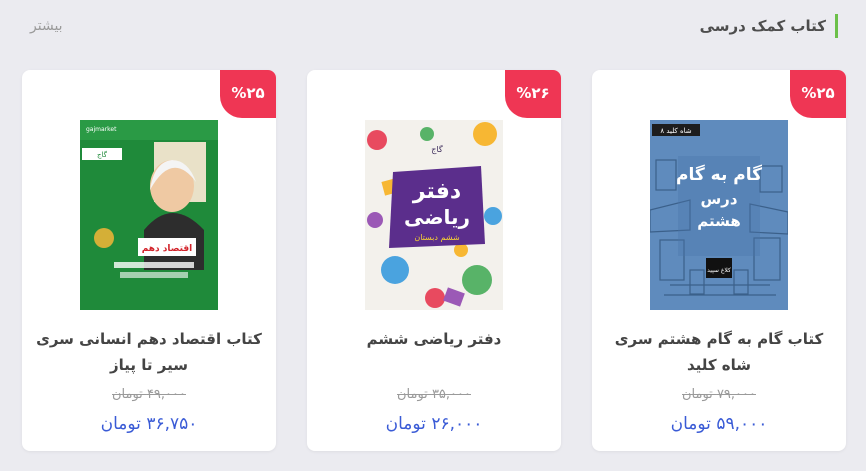  What do you see at coordinates (719, 174) in the screenshot?
I see `cover-line1-text: گام به گام` at bounding box center [719, 174].